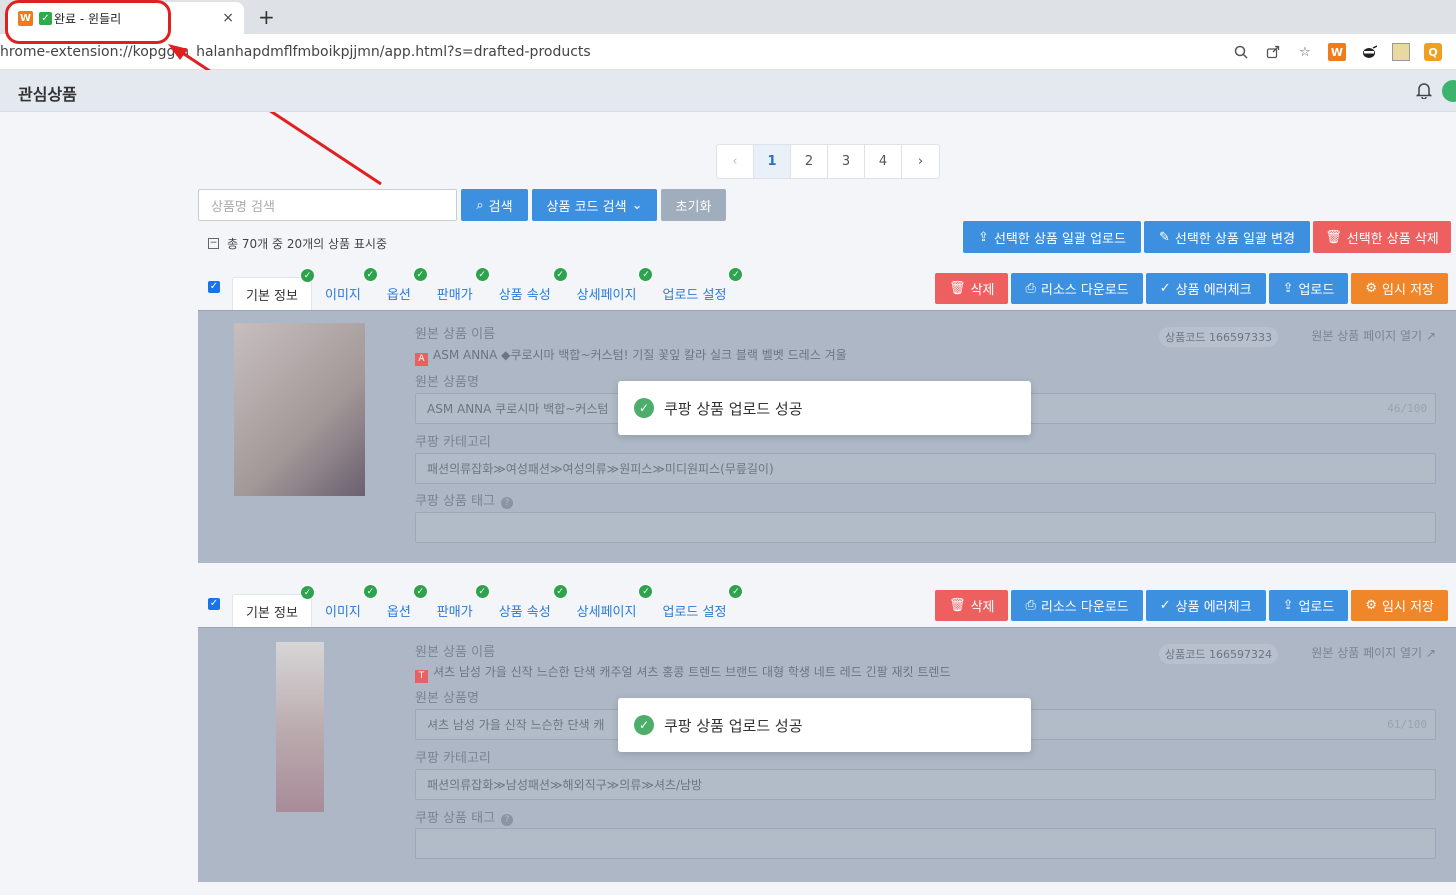 The image size is (1456, 895). Describe the element at coordinates (88, 22) in the screenshot. I see `annotation-circle` at that location.